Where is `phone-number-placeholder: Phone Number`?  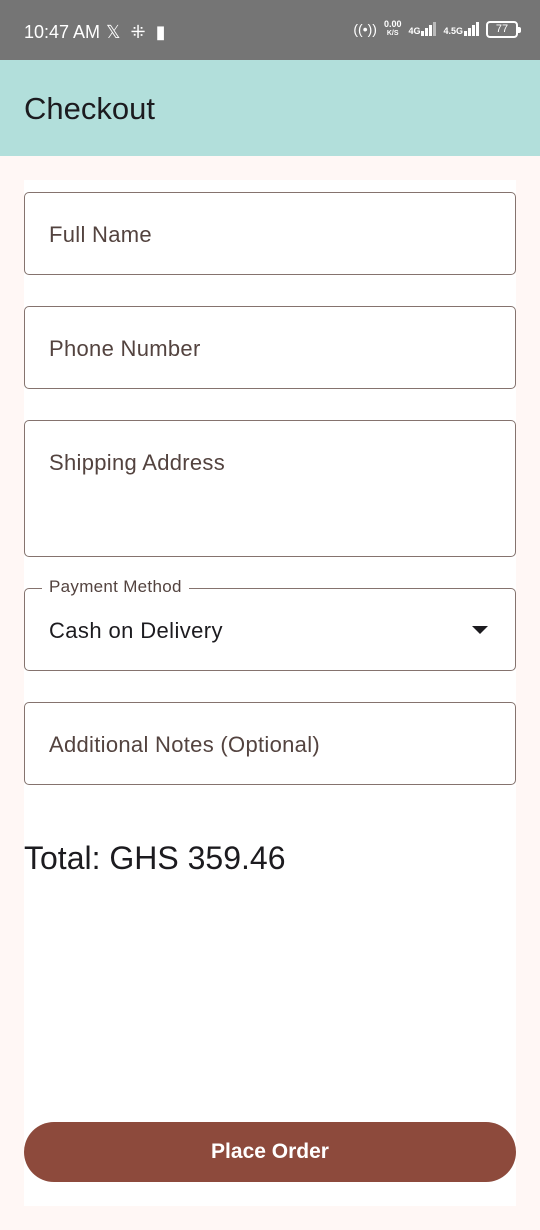
phone-number-placeholder: Phone Number is located at coordinates (125, 348).